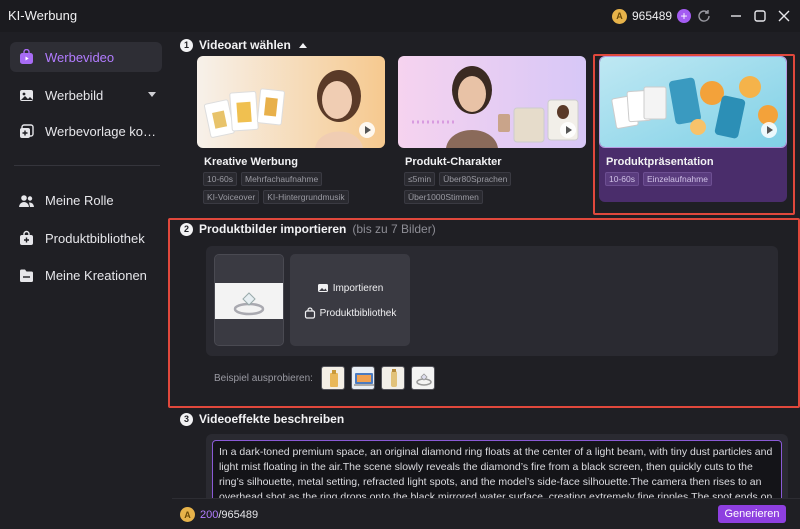 The image size is (800, 529). I want to click on tag: KI-Voiceover, so click(231, 197).